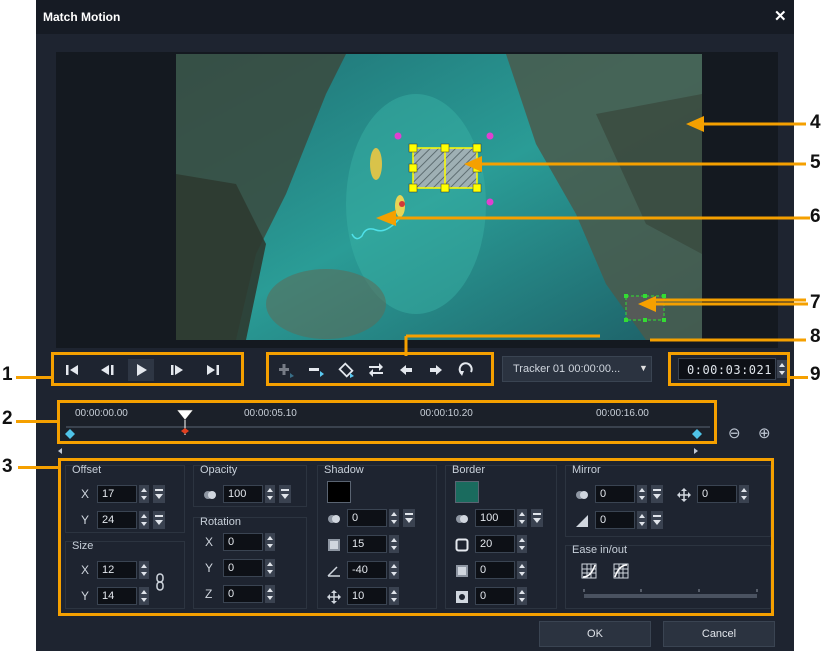 Image resolution: width=830 pixels, height=651 pixels. I want to click on play-icon, so click(142, 370).